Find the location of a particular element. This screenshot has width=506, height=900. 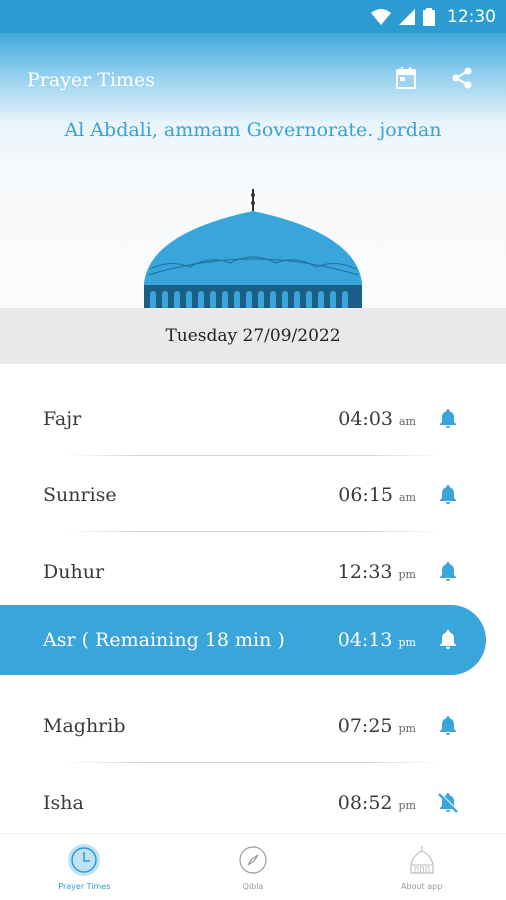

share-button is located at coordinates (462, 78).